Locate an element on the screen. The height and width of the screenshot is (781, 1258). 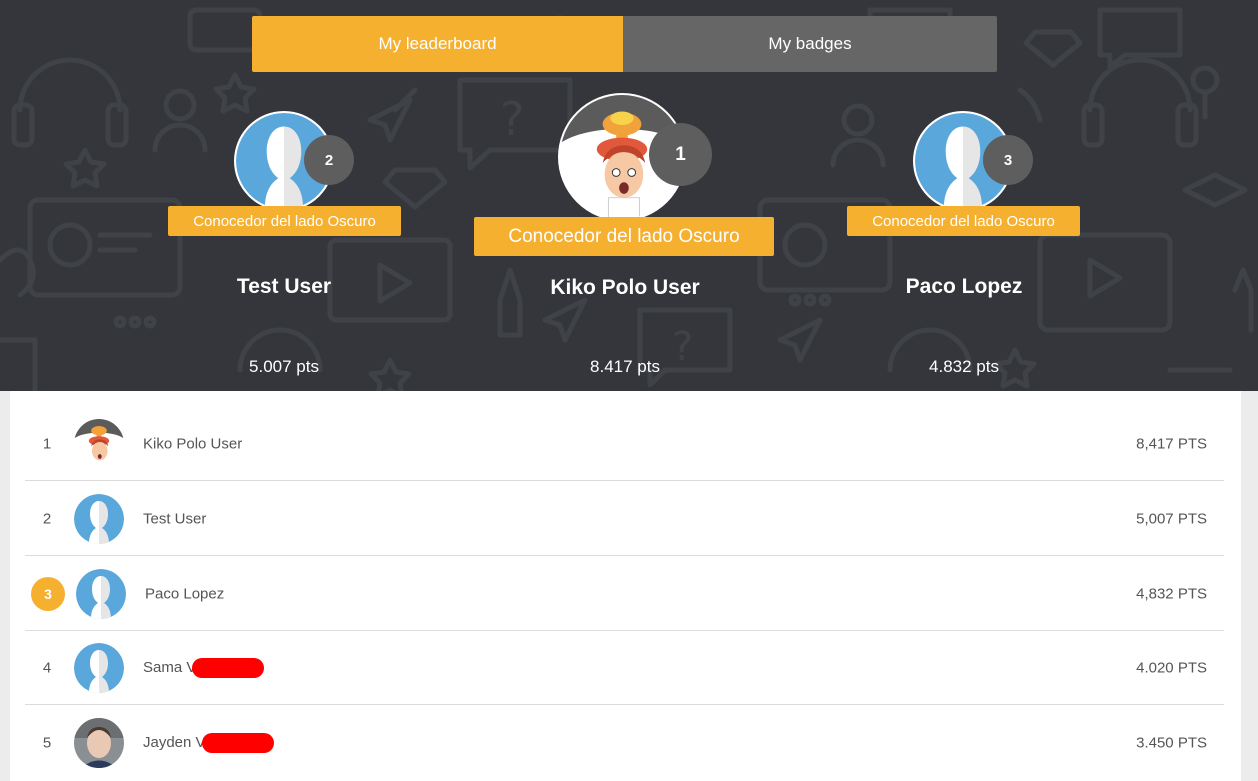
table-row: 2 Test User 5,007 PTS is located at coordinates (624, 519).